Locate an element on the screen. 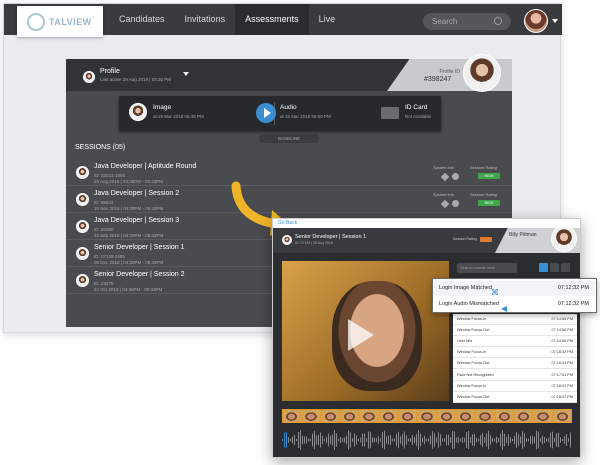 This screenshot has width=600, height=465. login-audio-row: Login Audio Mismatched ◀ 07:12:32 PM is located at coordinates (514, 305).